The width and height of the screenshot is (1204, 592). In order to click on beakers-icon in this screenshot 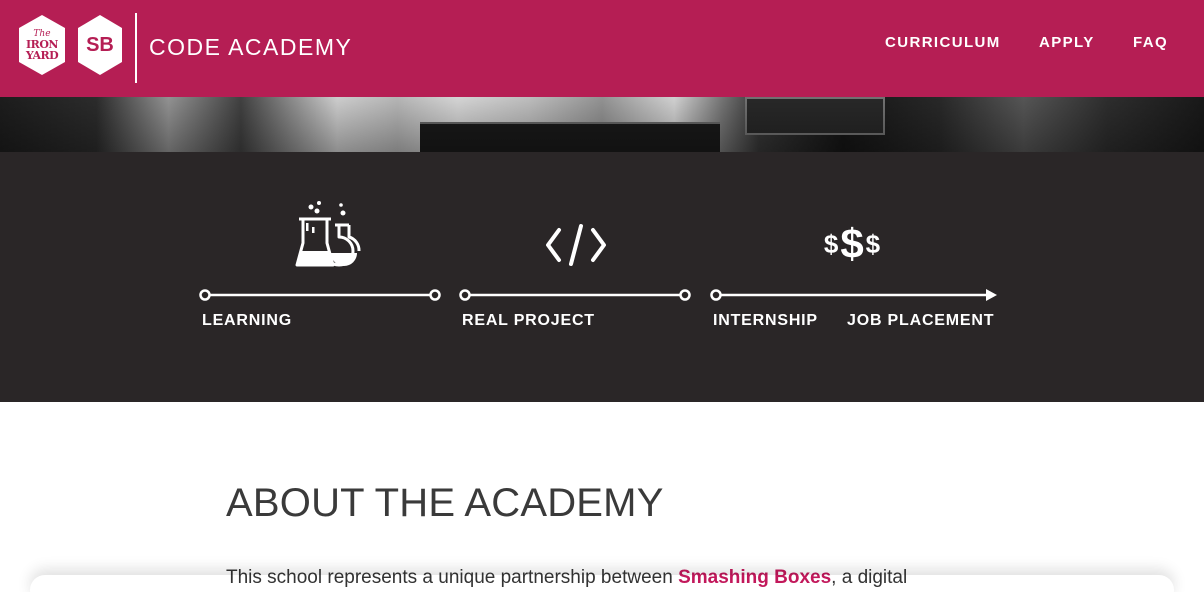, I will do `click(328, 234)`.